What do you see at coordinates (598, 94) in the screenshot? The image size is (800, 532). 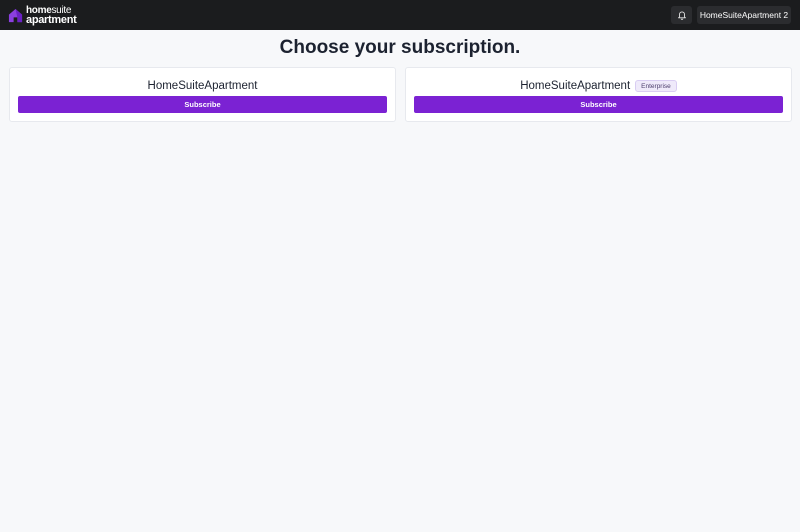 I see `plan-card-enterprise: HomeSuiteApartment Enterprise Subscribe` at bounding box center [598, 94].